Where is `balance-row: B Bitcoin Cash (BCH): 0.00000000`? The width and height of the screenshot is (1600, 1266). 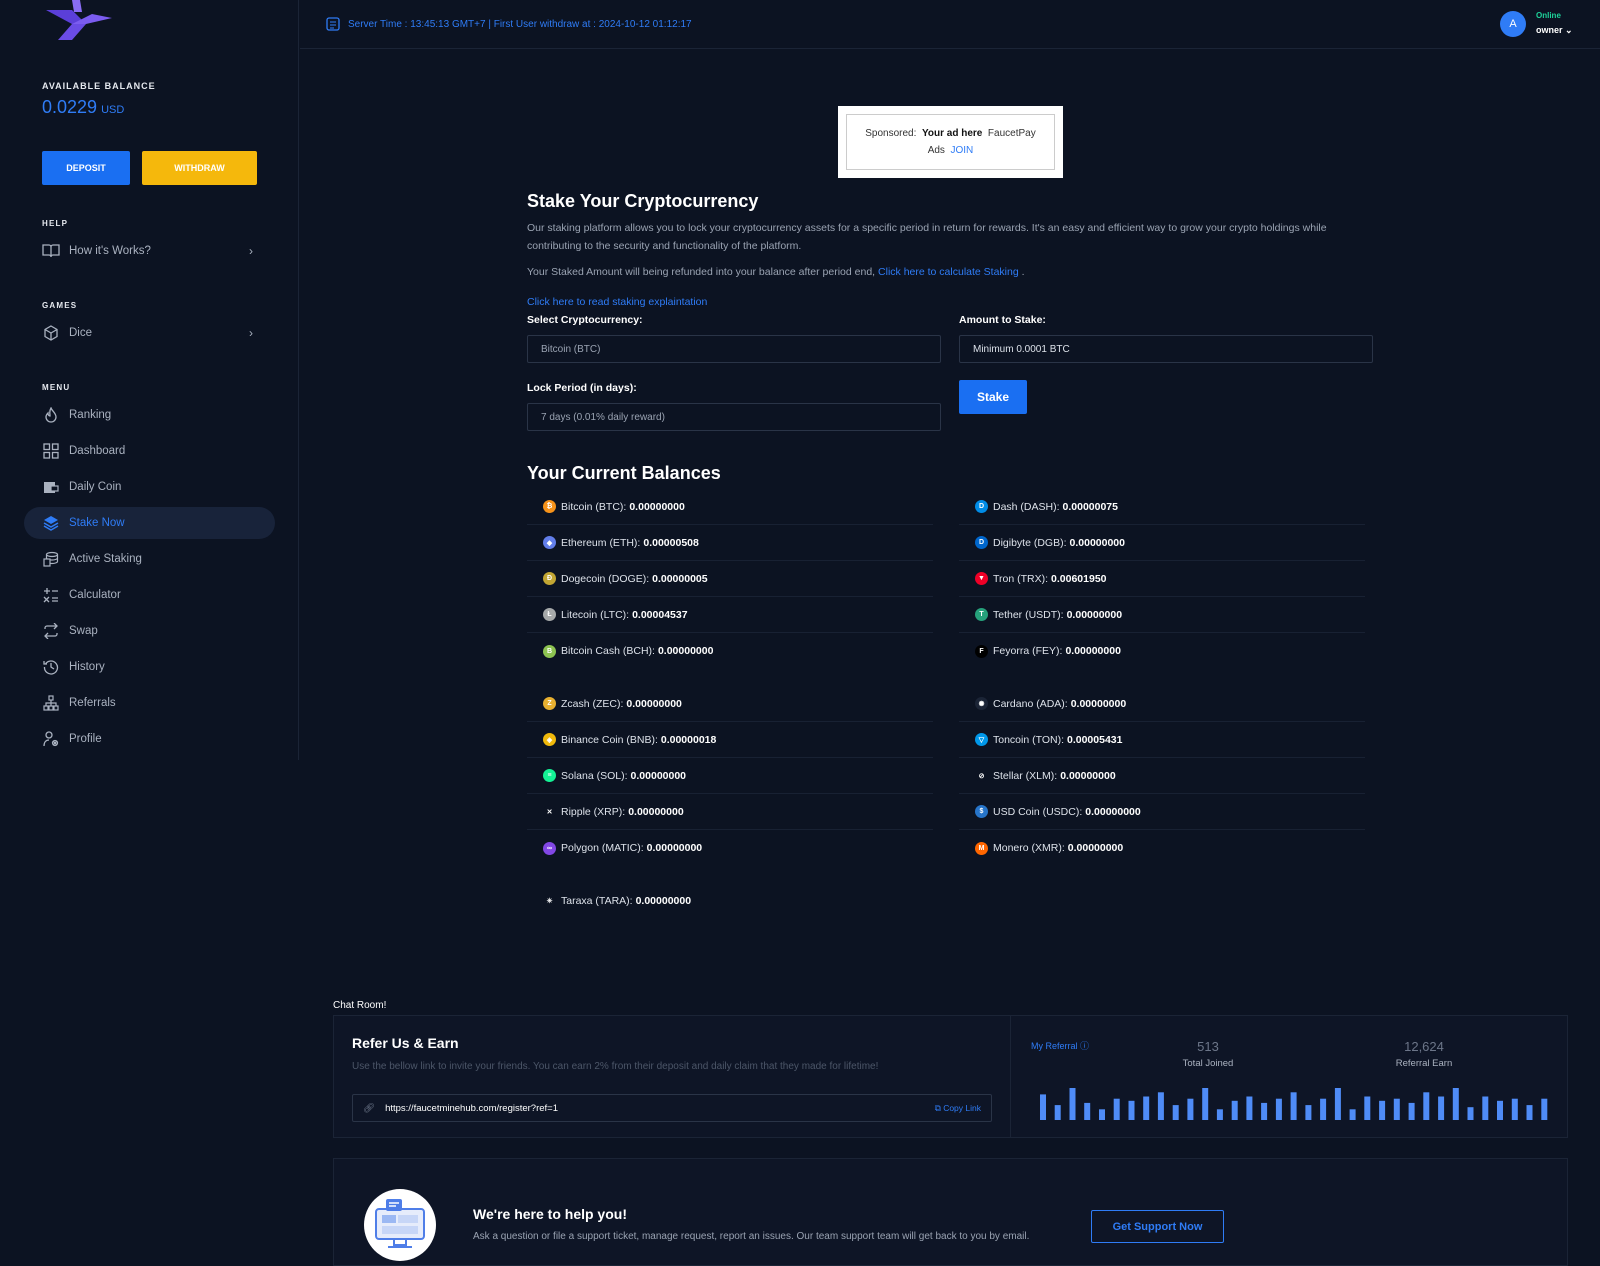 balance-row: B Bitcoin Cash (BCH): 0.00000000 is located at coordinates (730, 651).